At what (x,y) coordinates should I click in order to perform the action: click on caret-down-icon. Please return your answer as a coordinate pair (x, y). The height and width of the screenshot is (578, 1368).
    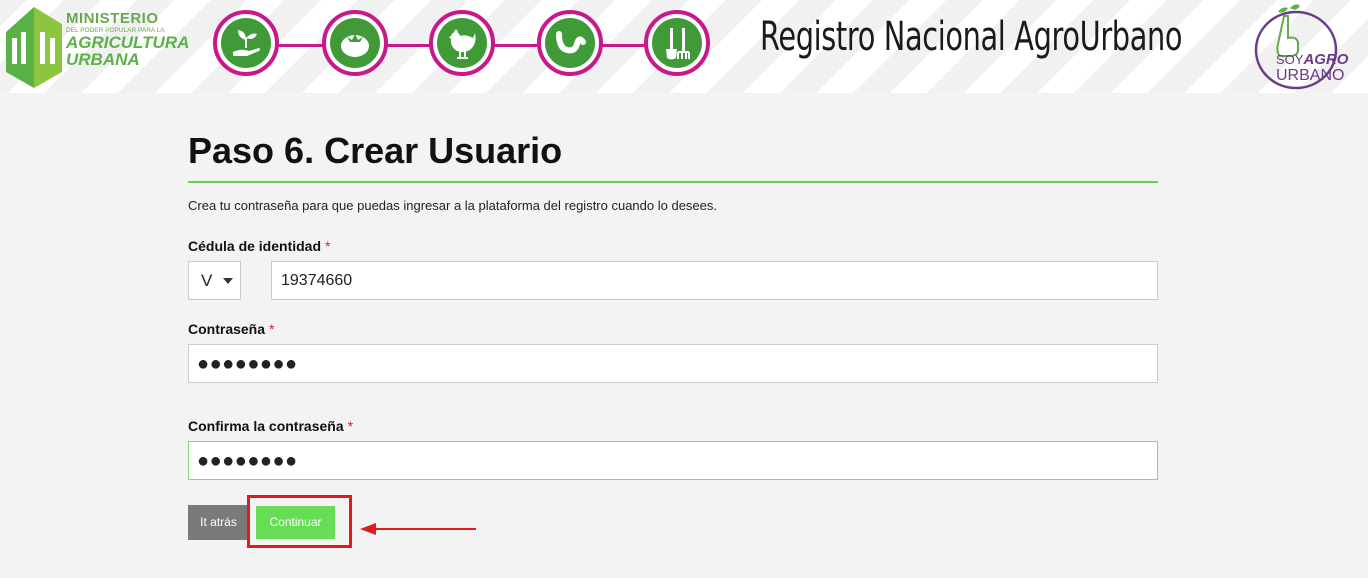
    Looking at the image, I should click on (228, 281).